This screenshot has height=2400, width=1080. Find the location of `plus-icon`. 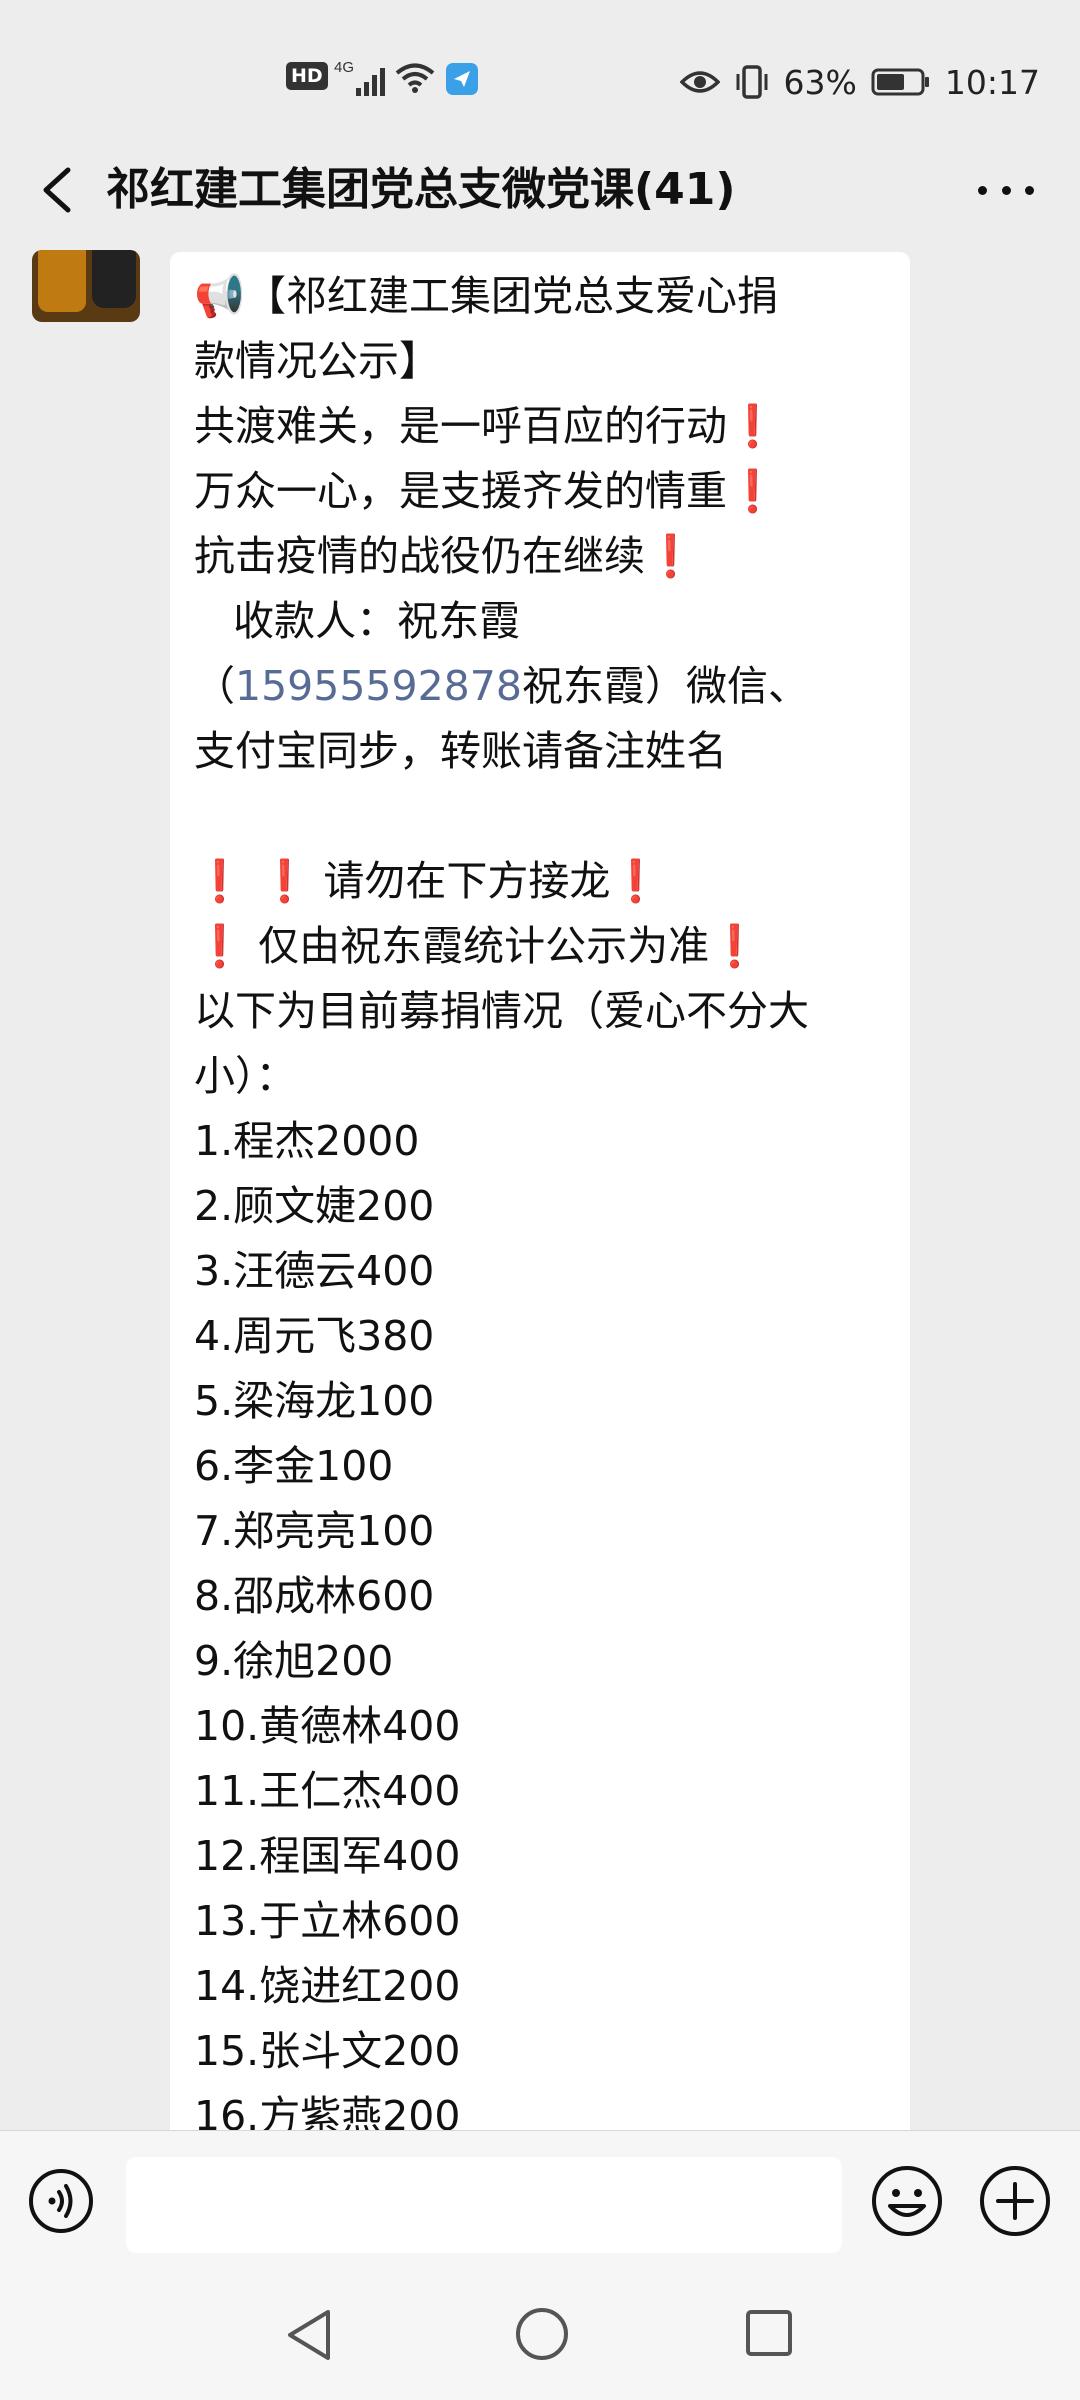

plus-icon is located at coordinates (1015, 2201).